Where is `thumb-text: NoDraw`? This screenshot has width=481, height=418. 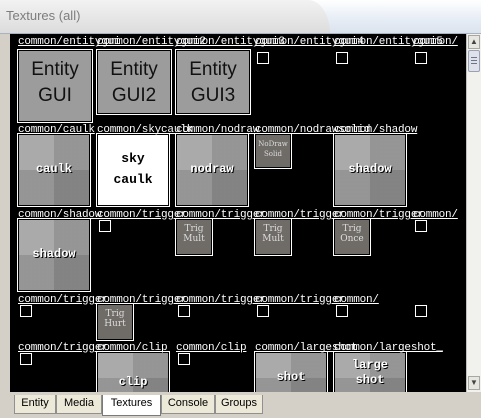
thumb-text: NoDraw is located at coordinates (273, 144).